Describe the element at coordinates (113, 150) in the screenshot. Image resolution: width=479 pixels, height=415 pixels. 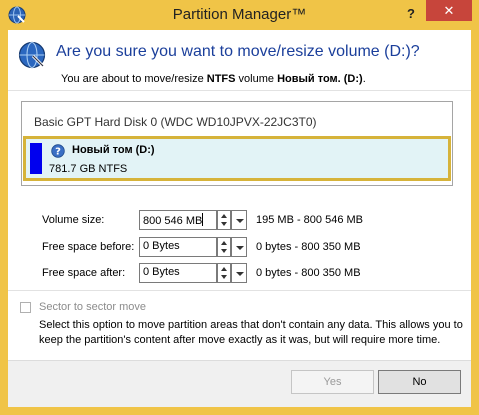
I see `partition-name: Новый том (D:)` at that location.